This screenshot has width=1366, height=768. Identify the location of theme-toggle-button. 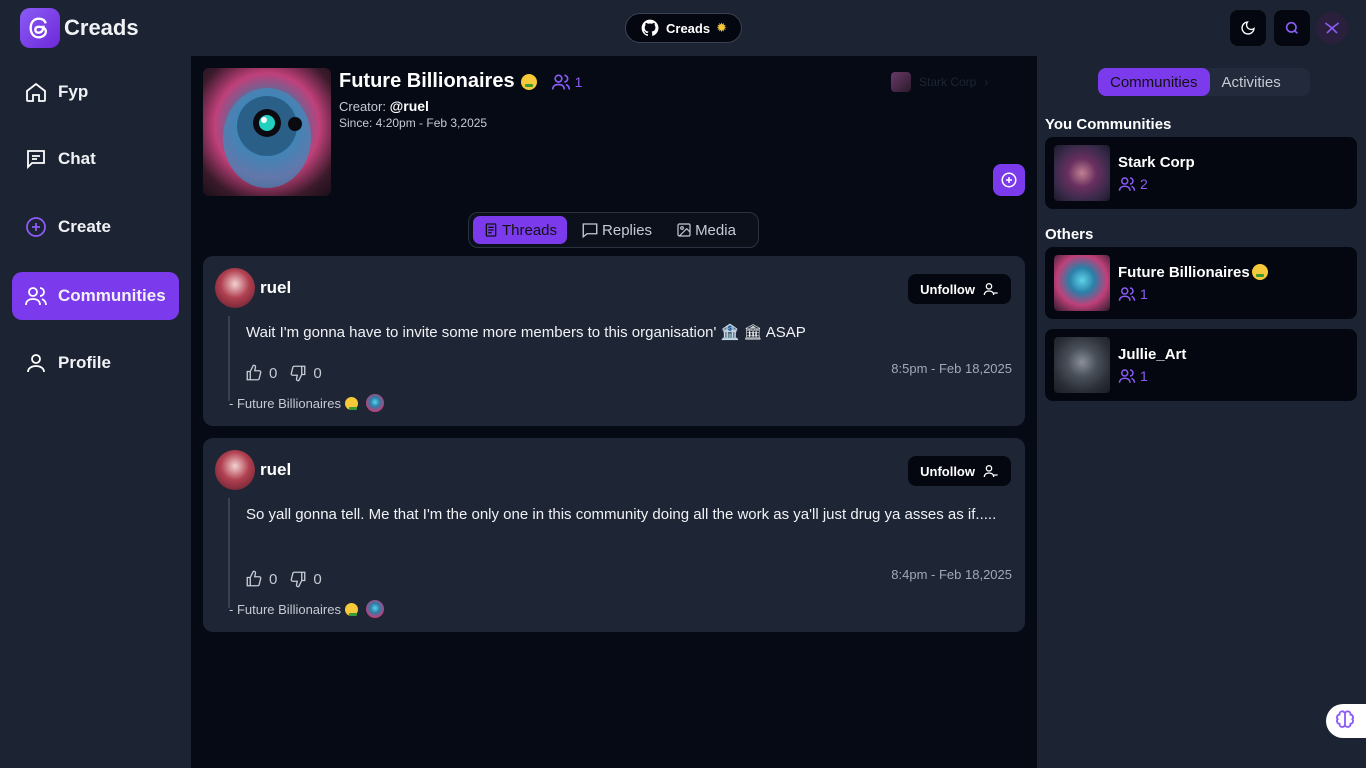
(1248, 28).